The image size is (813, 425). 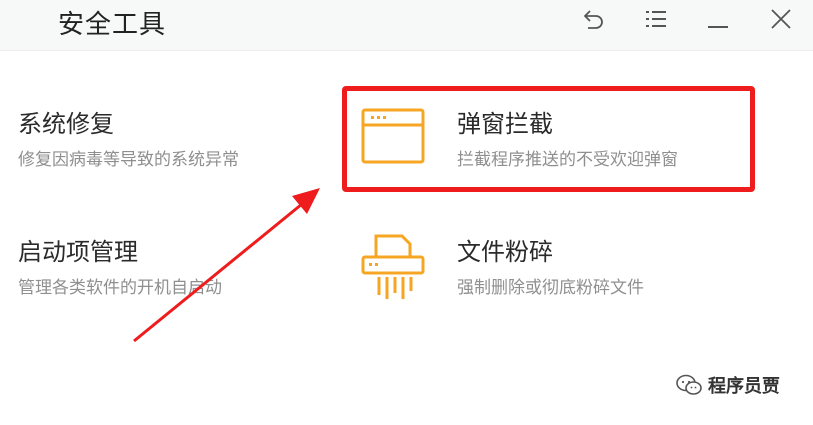 I want to click on highlight-box-annotation, so click(x=548, y=139).